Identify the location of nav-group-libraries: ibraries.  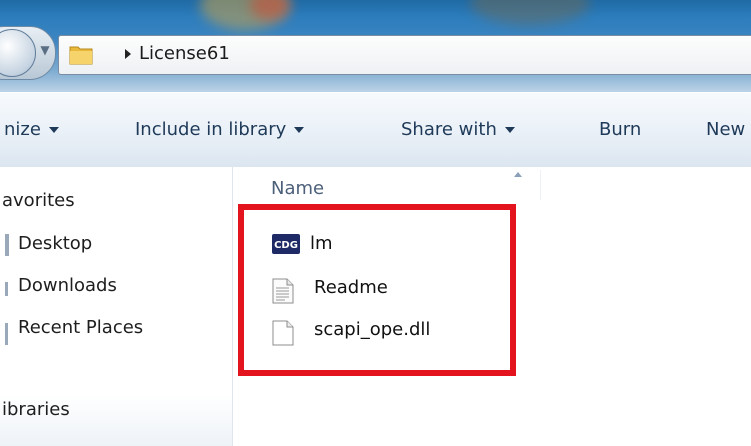
(36, 409).